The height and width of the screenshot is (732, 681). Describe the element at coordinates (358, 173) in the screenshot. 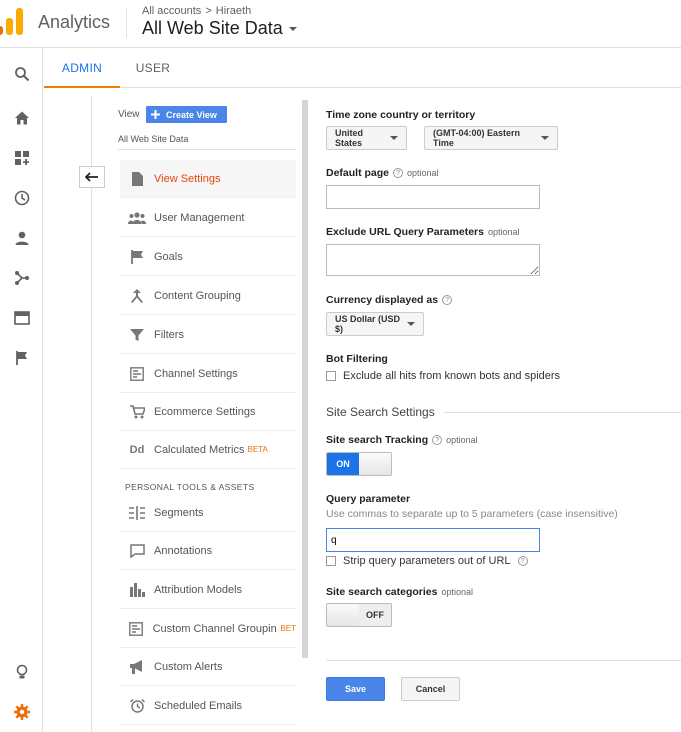

I see `default-page-label-text: Default page` at that location.